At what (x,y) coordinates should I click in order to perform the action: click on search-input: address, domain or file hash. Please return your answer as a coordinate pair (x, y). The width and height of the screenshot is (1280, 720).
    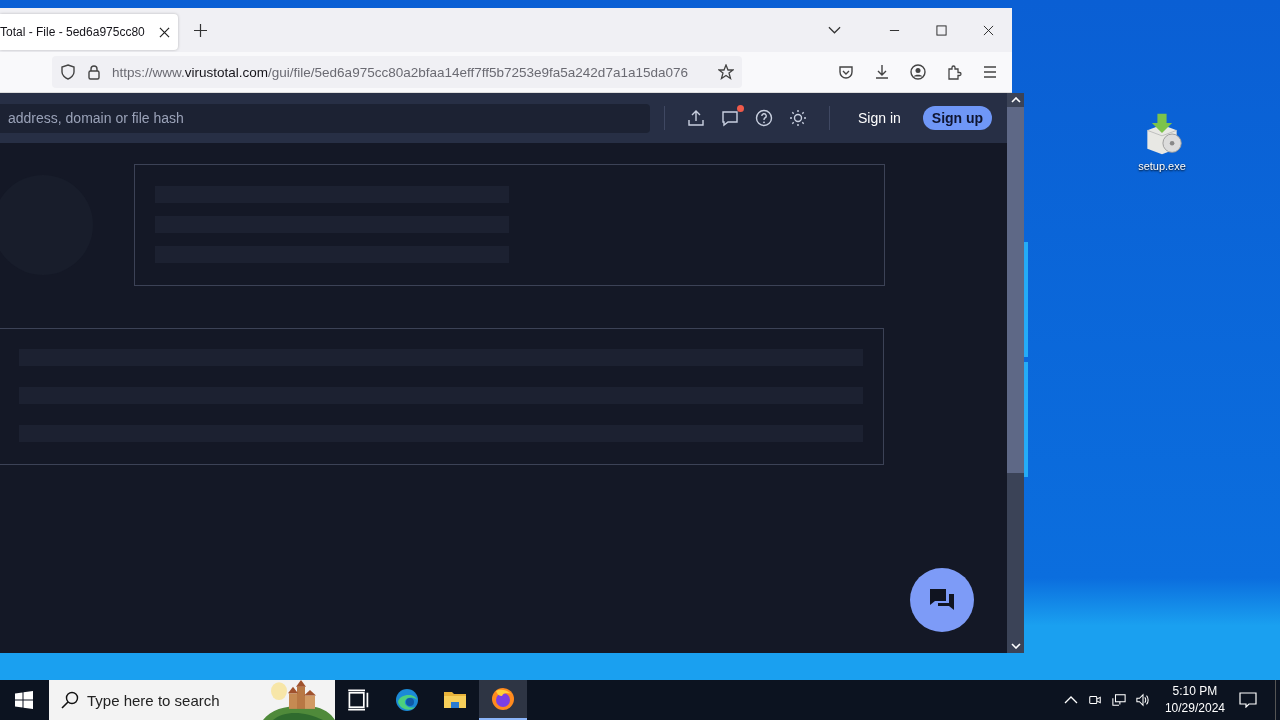
    Looking at the image, I should click on (325, 118).